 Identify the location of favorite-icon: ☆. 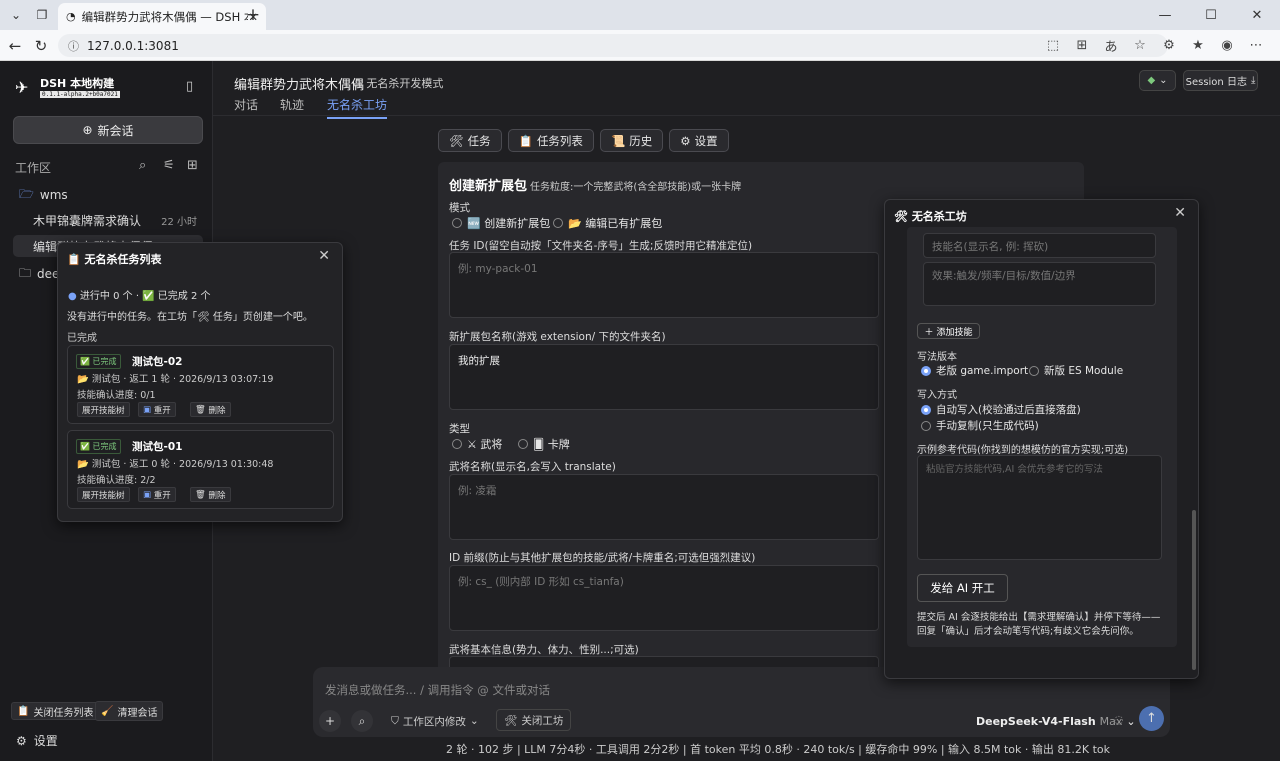
(1140, 45).